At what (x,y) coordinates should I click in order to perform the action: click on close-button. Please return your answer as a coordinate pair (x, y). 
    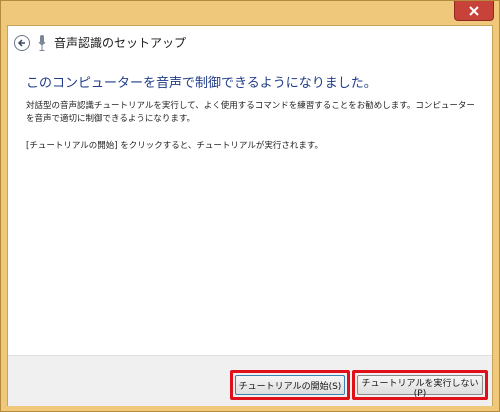
    Looking at the image, I should click on (474, 11).